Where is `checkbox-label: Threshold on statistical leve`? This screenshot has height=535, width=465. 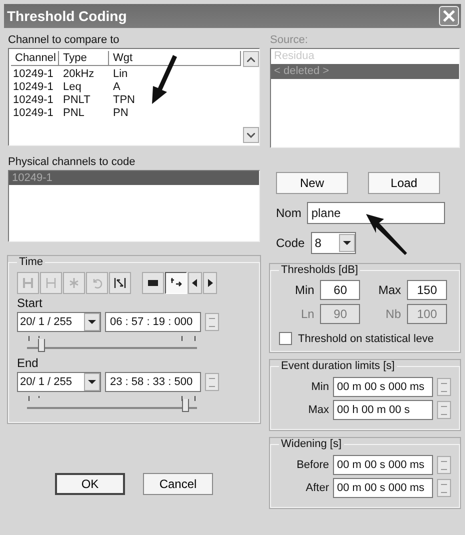 checkbox-label: Threshold on statistical leve is located at coordinates (366, 338).